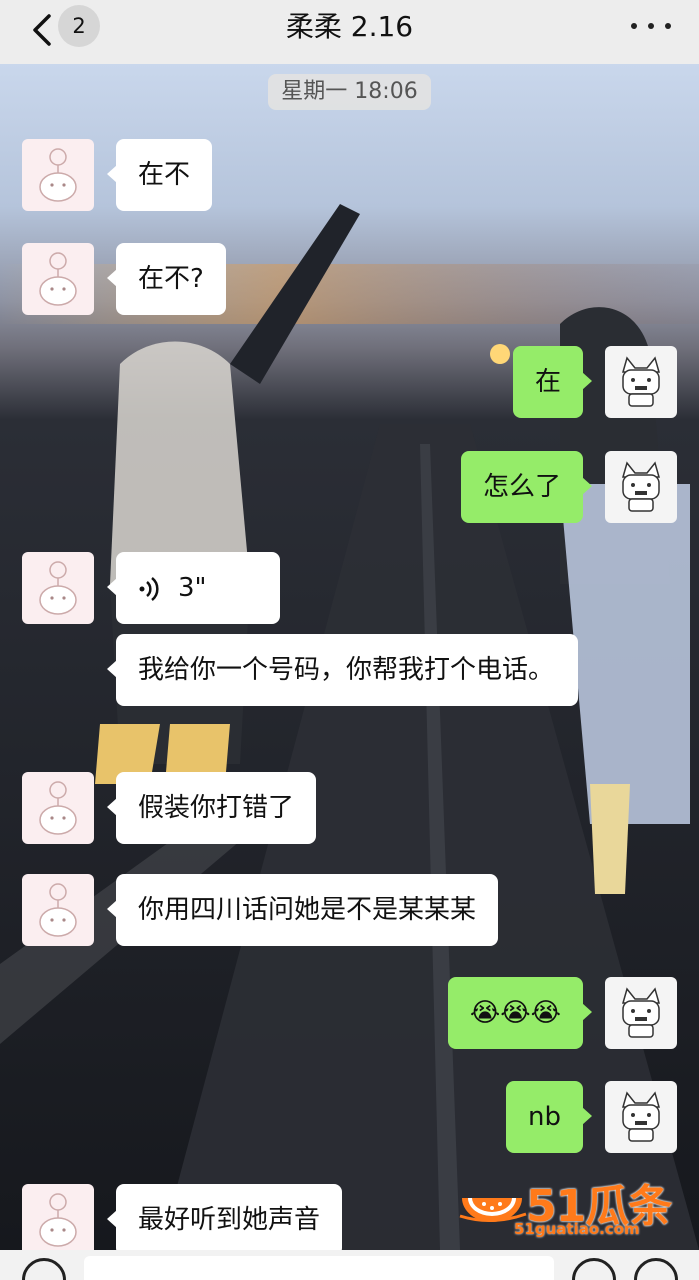 Image resolution: width=699 pixels, height=1280 pixels. I want to click on voice-input-toggle, so click(44, 1269).